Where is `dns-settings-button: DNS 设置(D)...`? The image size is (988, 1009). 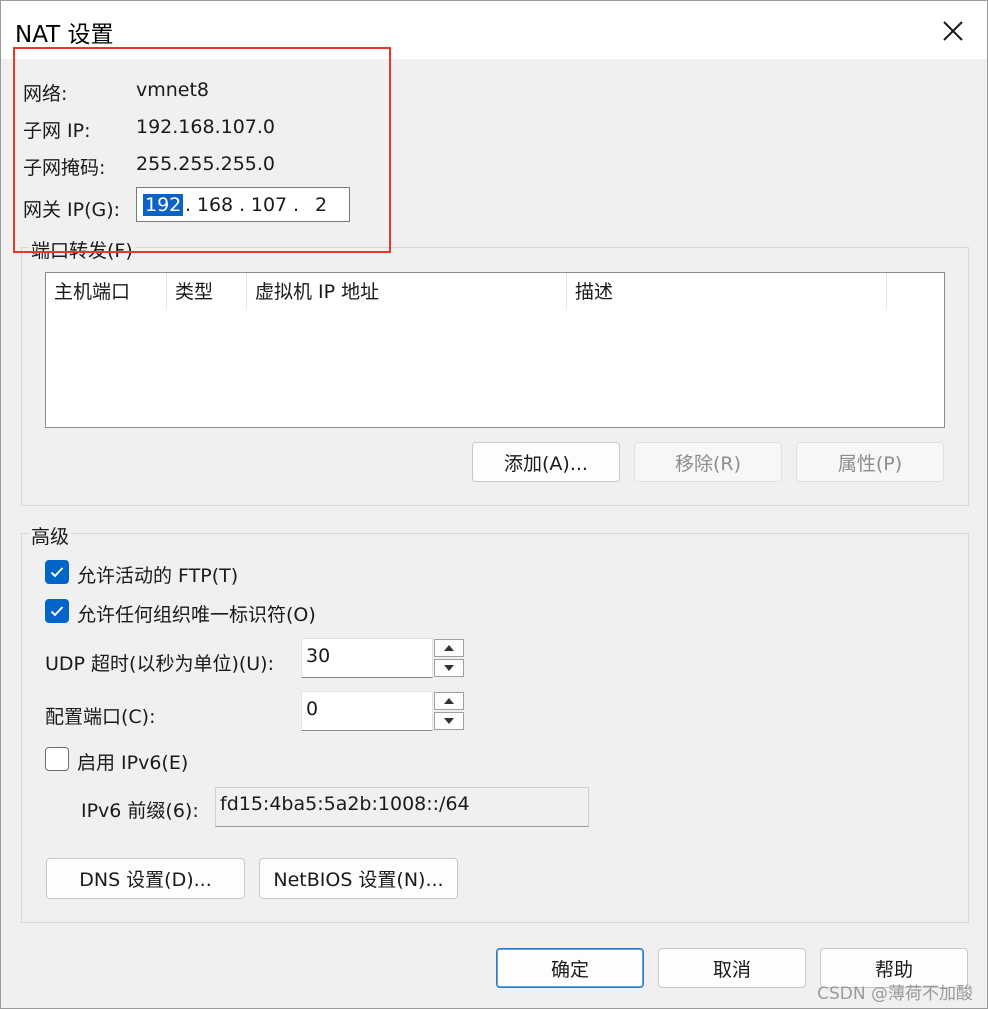
dns-settings-button: DNS 设置(D)... is located at coordinates (145, 878).